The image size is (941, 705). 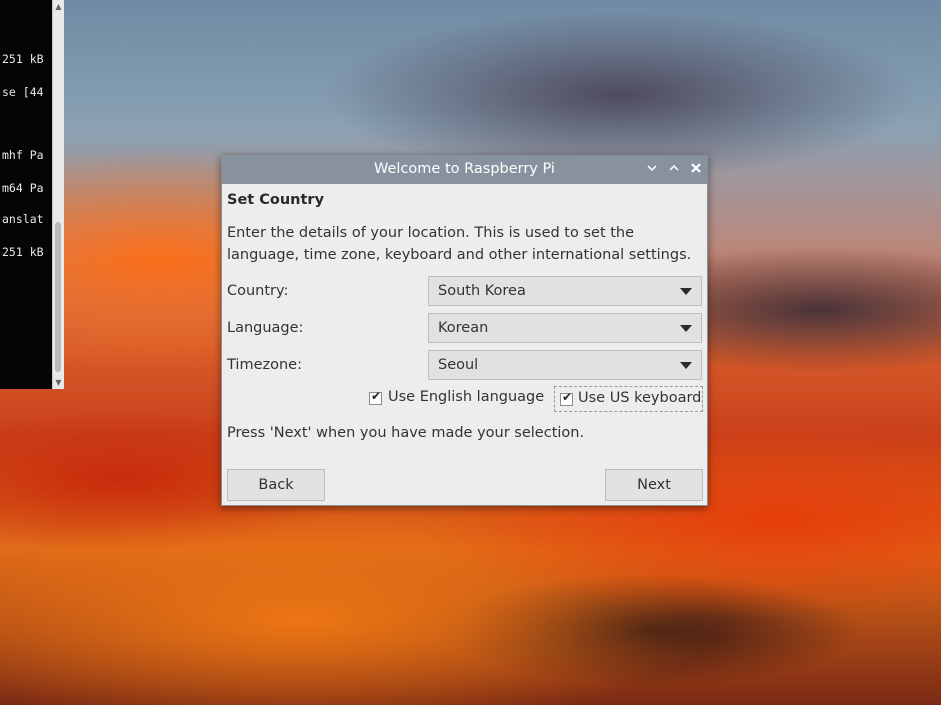 What do you see at coordinates (58, 297) in the screenshot?
I see `scrollbar-thumb` at bounding box center [58, 297].